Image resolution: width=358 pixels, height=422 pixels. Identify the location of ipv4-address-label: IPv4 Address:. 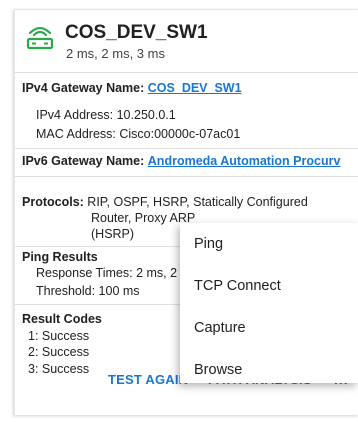
(75, 115).